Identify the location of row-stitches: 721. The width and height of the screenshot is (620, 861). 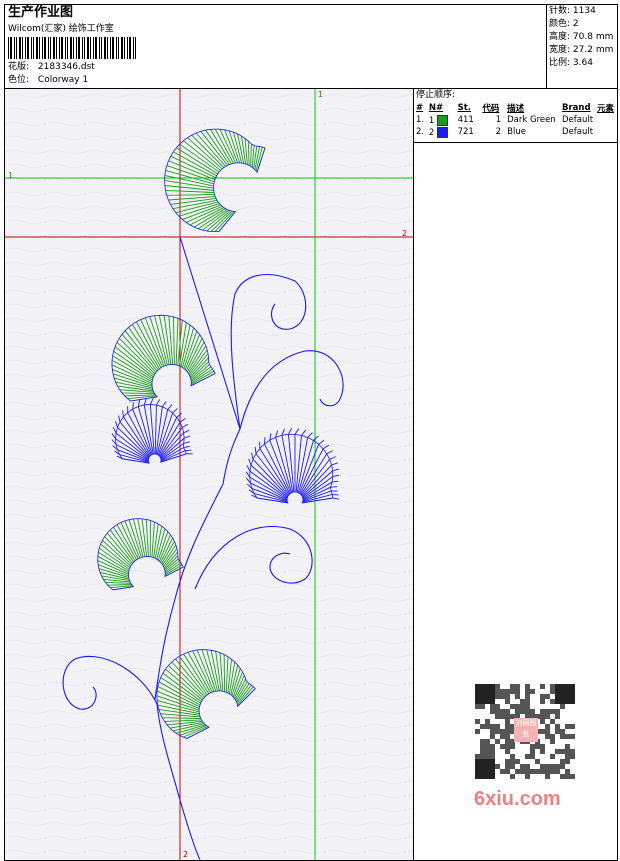
(465, 132).